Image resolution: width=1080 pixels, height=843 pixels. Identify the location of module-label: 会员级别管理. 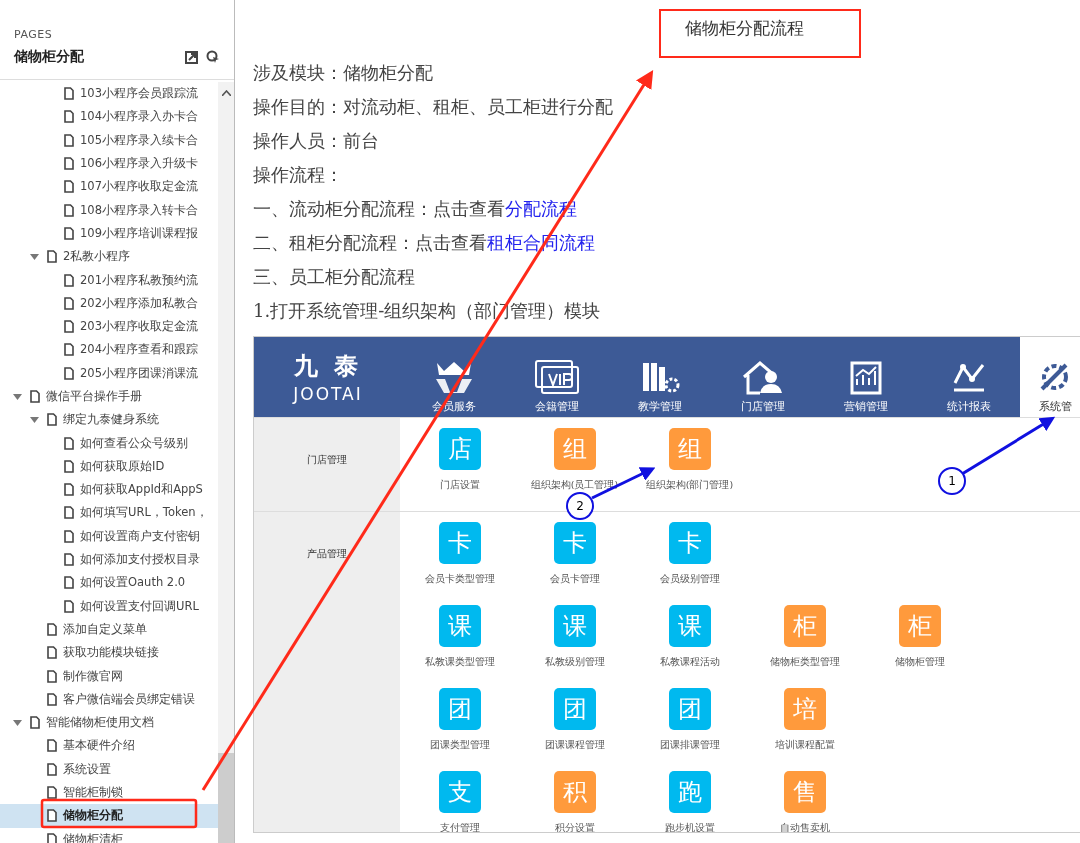
(689, 579).